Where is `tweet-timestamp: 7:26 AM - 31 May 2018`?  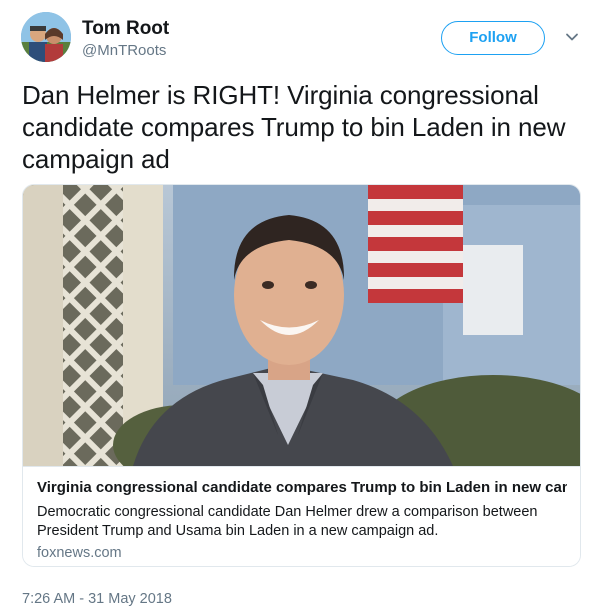 tweet-timestamp: 7:26 AM - 31 May 2018 is located at coordinates (97, 599).